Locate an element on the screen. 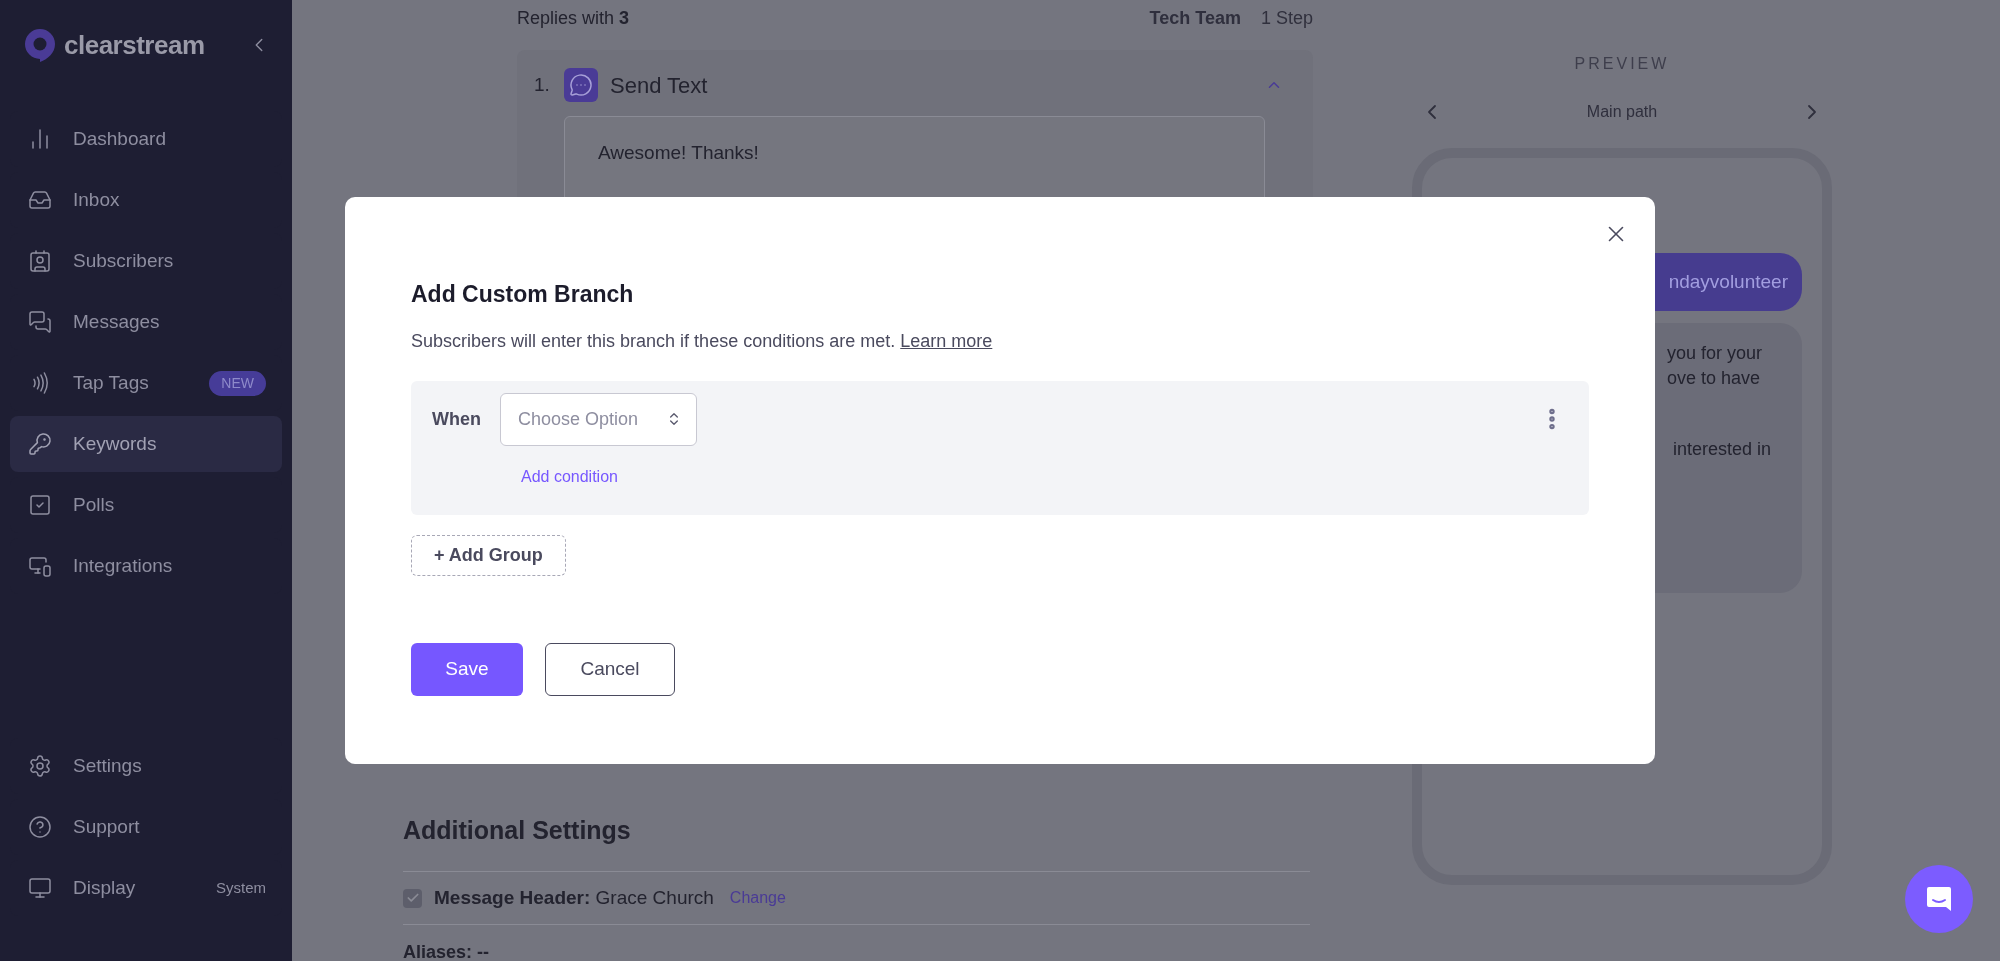 This screenshot has width=2000, height=961. preview-title: PREVIEW is located at coordinates (1622, 64).